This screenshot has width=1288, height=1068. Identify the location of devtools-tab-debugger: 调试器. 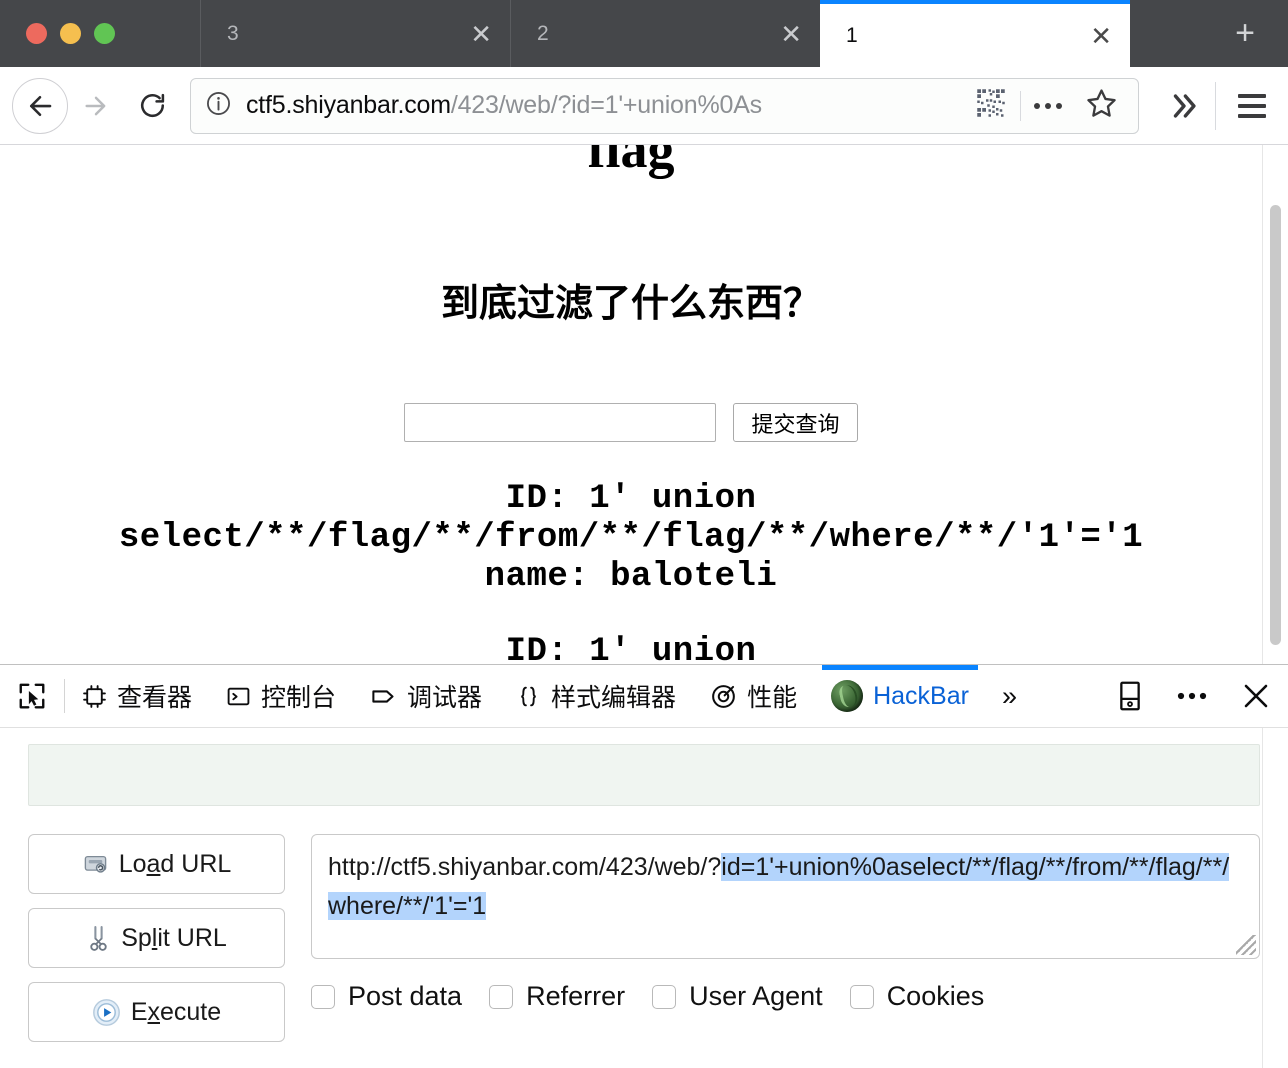
(426, 696).